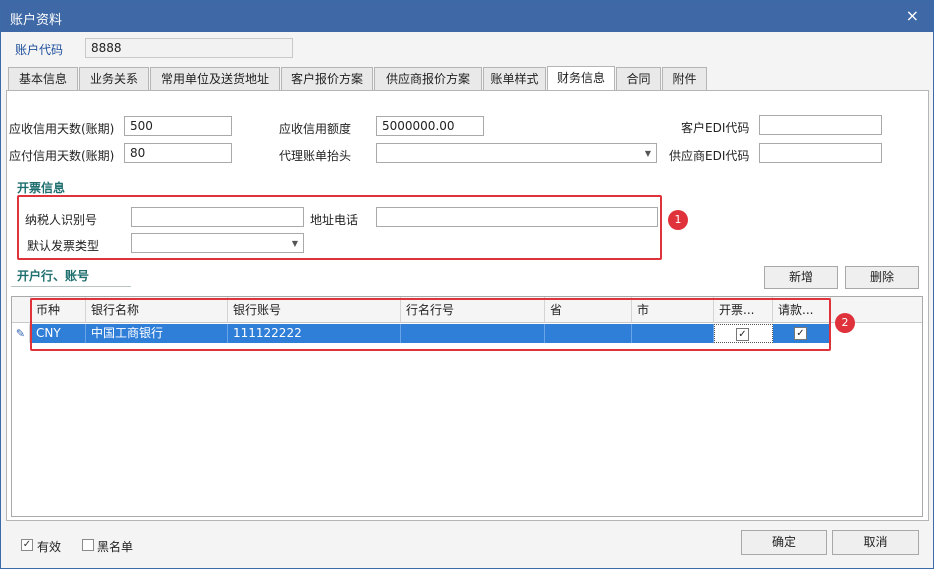 The height and width of the screenshot is (569, 934). What do you see at coordinates (61, 220) in the screenshot?
I see `taxpayer-id-label: 纳税人识别号` at bounding box center [61, 220].